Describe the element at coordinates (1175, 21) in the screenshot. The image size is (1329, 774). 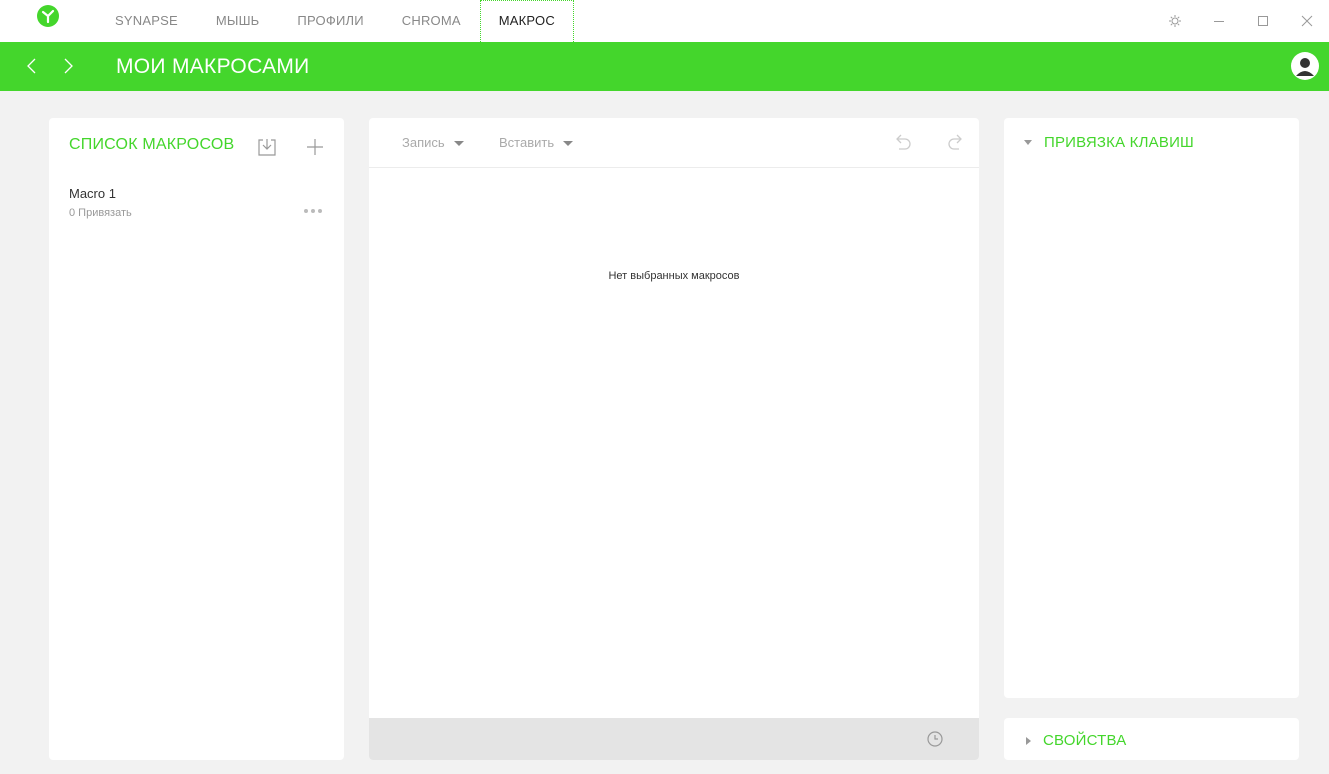
I see `gear-icon` at that location.